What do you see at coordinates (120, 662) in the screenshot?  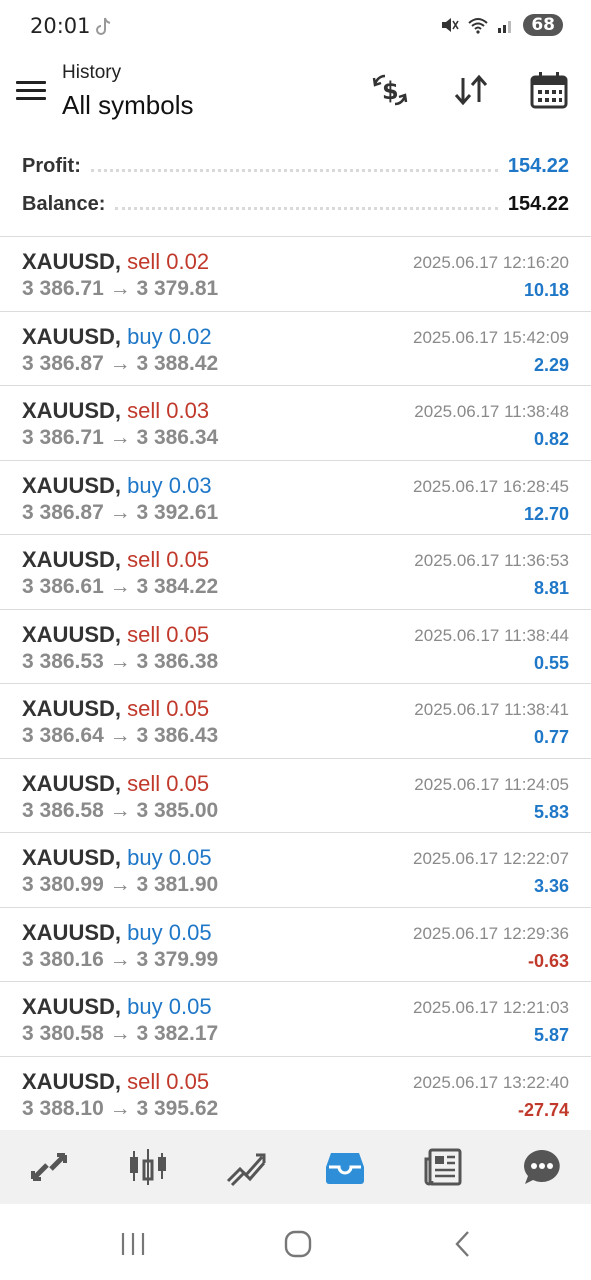 I see `trade-prices: 3 386.53 → 3 386.38` at bounding box center [120, 662].